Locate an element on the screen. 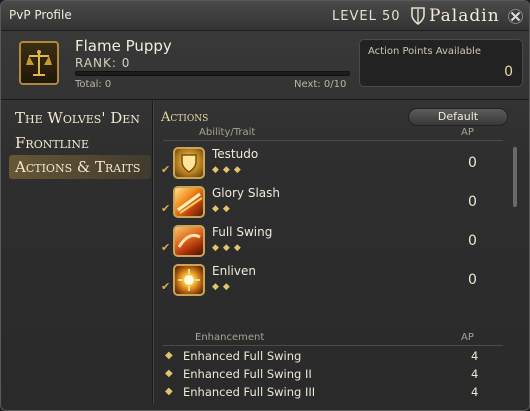 Image resolution: width=530 pixels, height=411 pixels. enhancement-name: Enhanced Full Swing III is located at coordinates (249, 392).